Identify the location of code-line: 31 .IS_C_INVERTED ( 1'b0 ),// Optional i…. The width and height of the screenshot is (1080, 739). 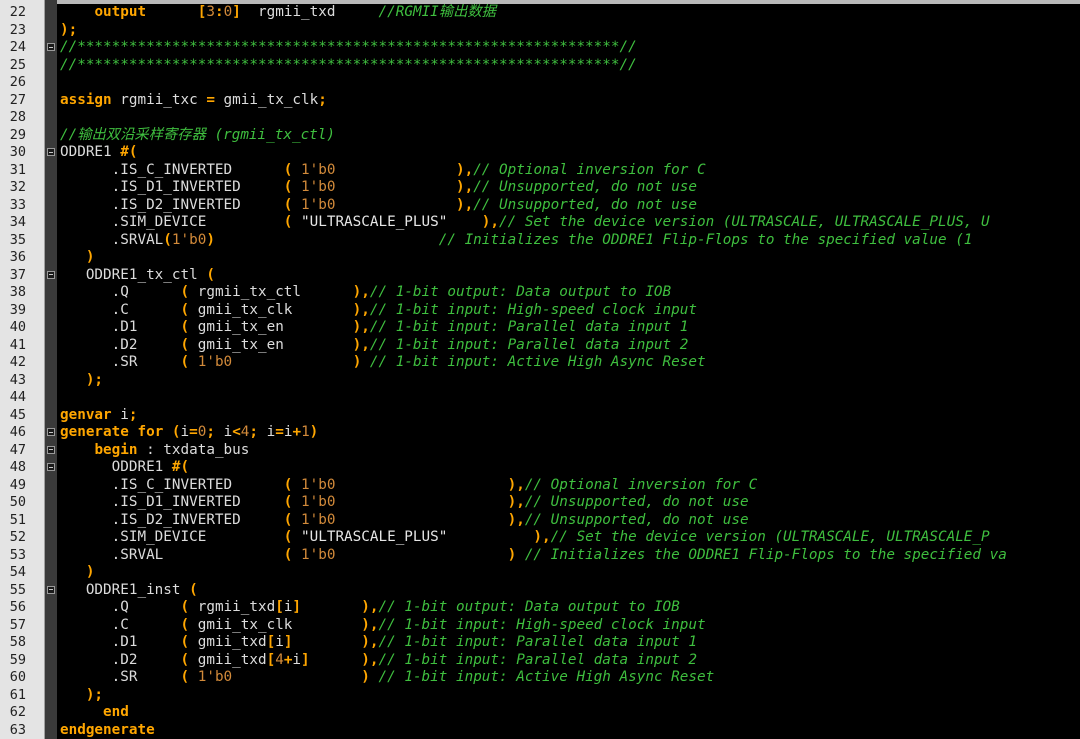
(540, 171).